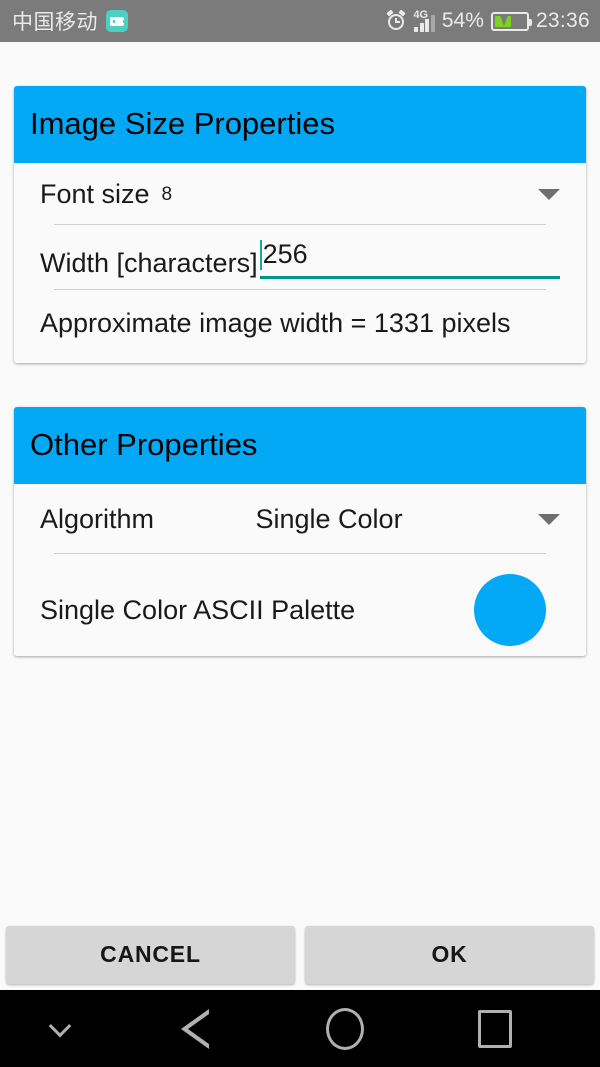  Describe the element at coordinates (488, 21) in the screenshot. I see `status-bar-right: 4G 54% 23:36` at that location.